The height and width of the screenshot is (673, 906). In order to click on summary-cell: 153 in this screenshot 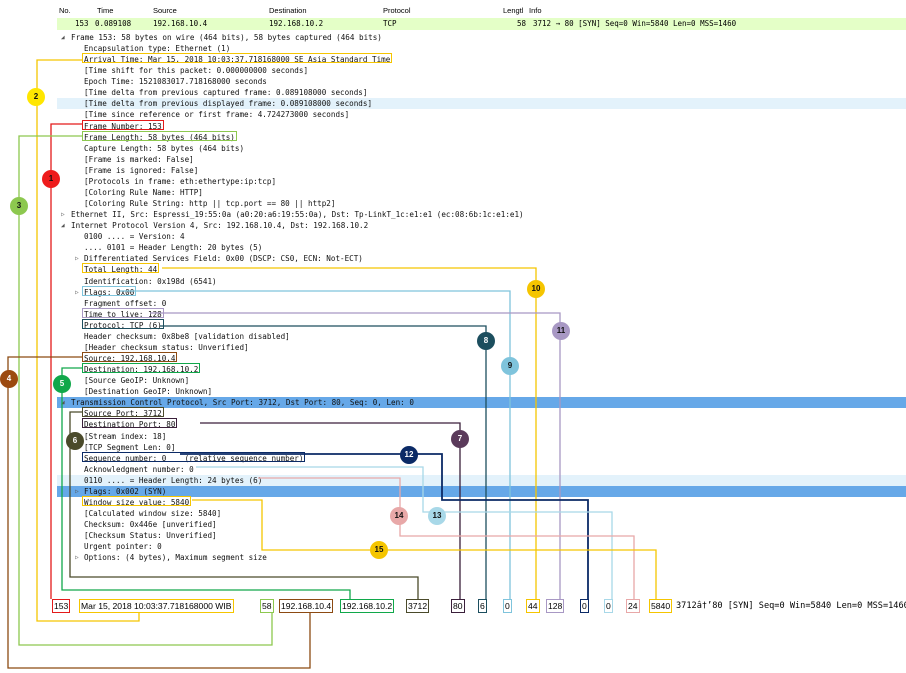, I will do `click(61, 606)`.